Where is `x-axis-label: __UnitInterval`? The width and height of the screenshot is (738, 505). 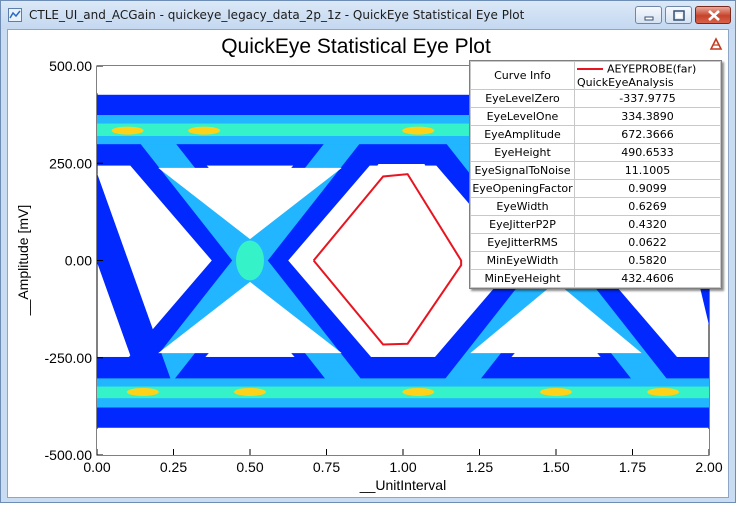 x-axis-label: __UnitInterval is located at coordinates (402, 485).